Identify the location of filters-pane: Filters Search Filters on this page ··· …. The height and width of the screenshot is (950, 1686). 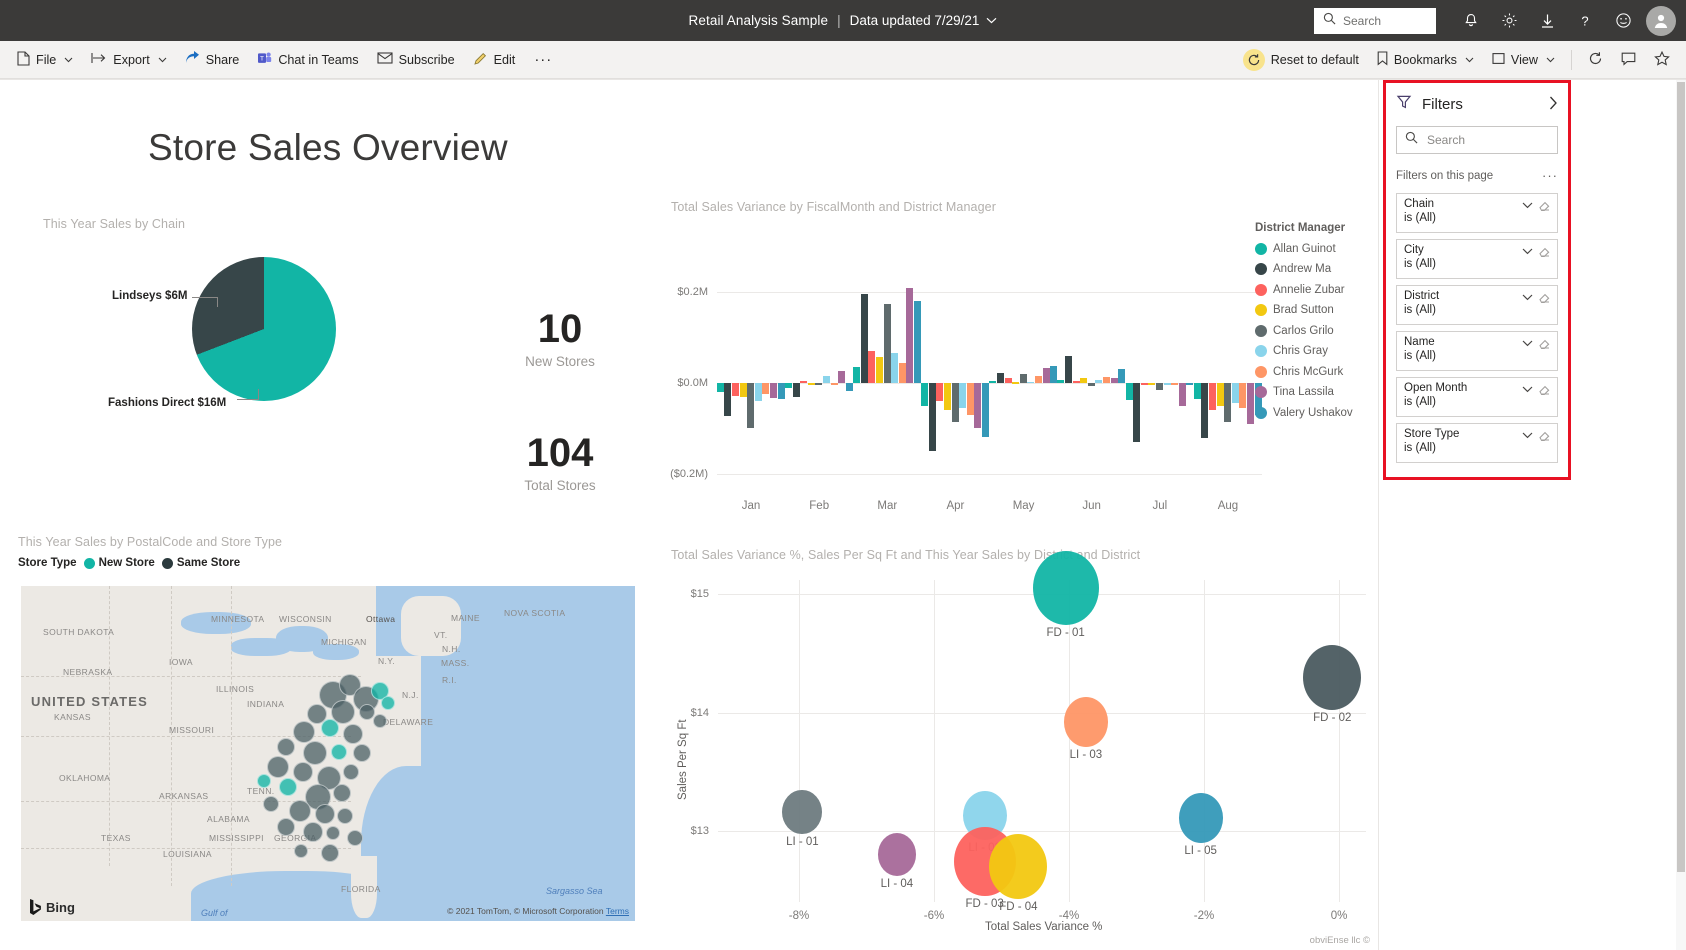
(1477, 280).